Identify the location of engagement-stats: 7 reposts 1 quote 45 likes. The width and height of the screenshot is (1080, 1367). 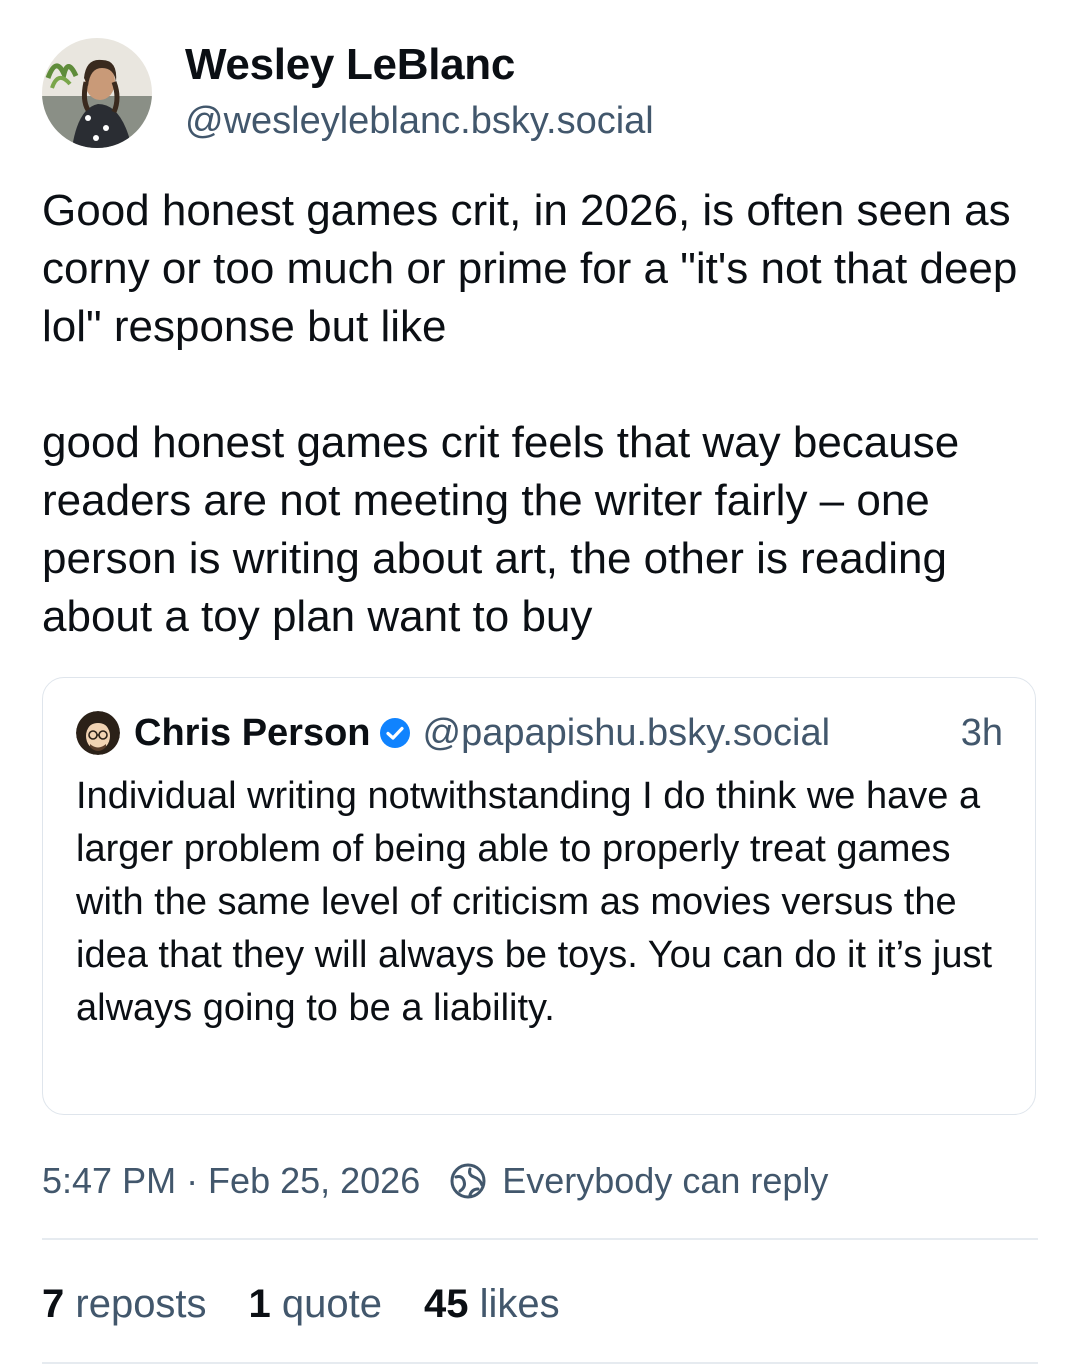
(322, 1304).